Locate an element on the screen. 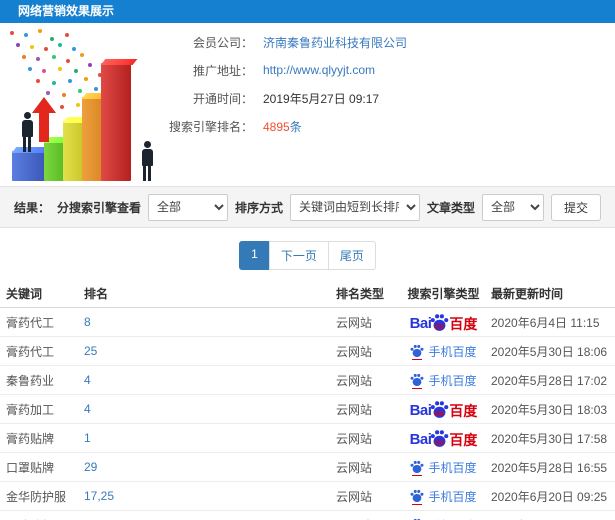  table-row: 金华防护服 17,25 云网站 手机百度 2020年6月20日 09:25 is located at coordinates (307, 496).